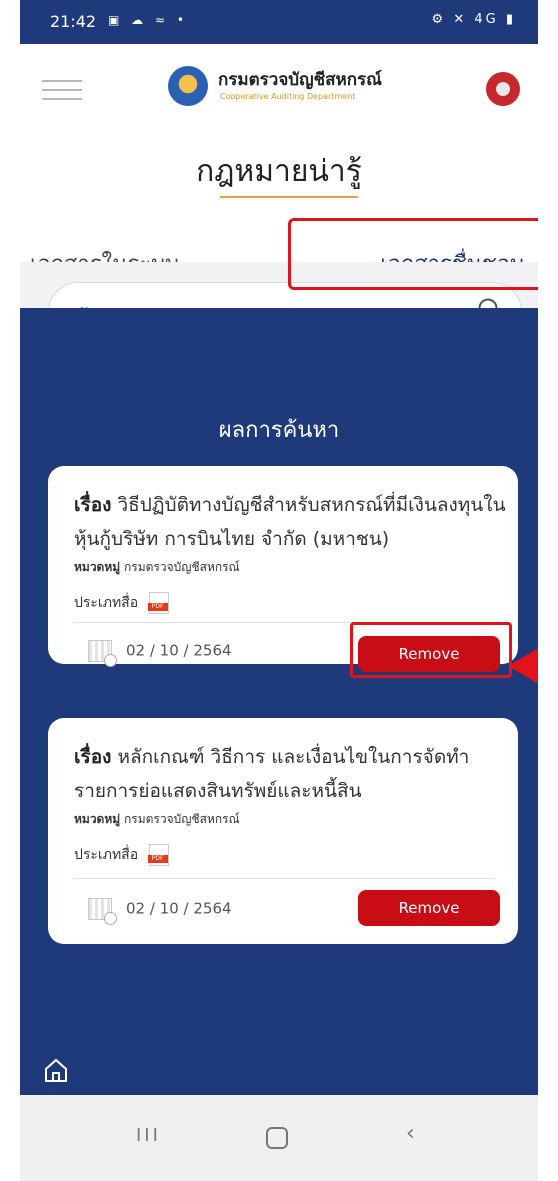 The height and width of the screenshot is (1181, 558). What do you see at coordinates (523, 666) in the screenshot?
I see `pointer-arrow` at bounding box center [523, 666].